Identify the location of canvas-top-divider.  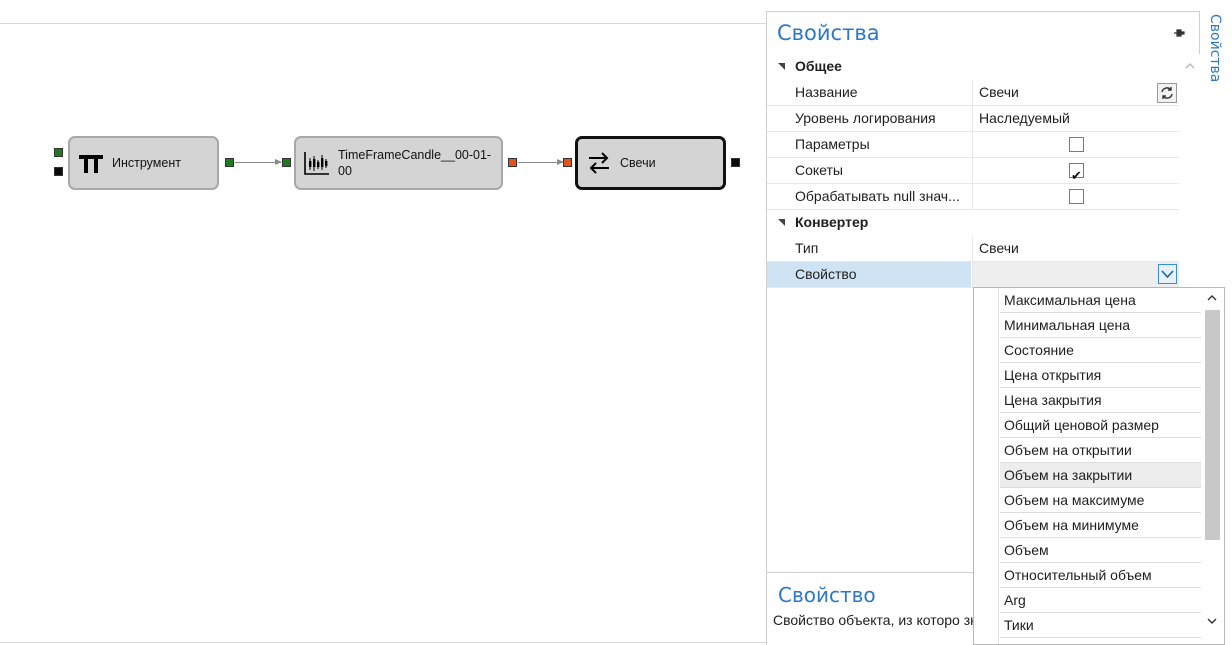
(383, 23).